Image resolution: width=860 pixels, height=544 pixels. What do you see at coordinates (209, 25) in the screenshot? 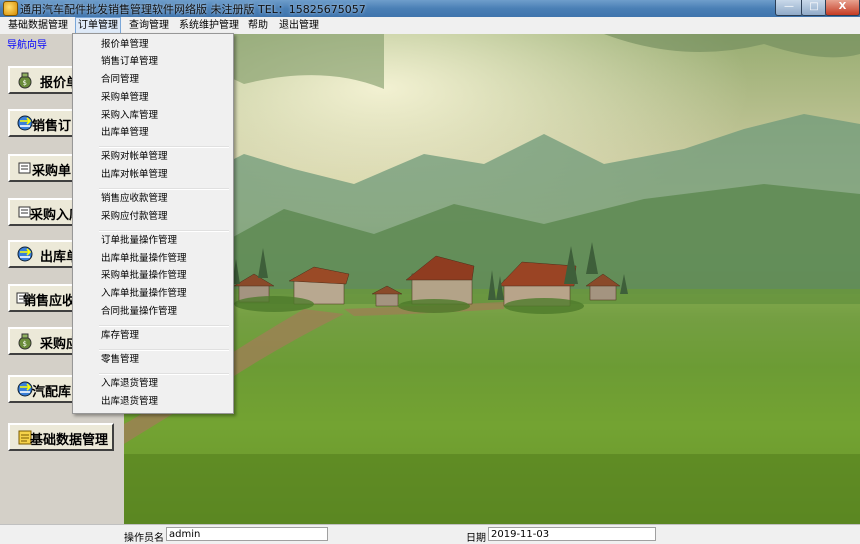
I see `menu-system-maintenance: 系统维护管理` at bounding box center [209, 25].